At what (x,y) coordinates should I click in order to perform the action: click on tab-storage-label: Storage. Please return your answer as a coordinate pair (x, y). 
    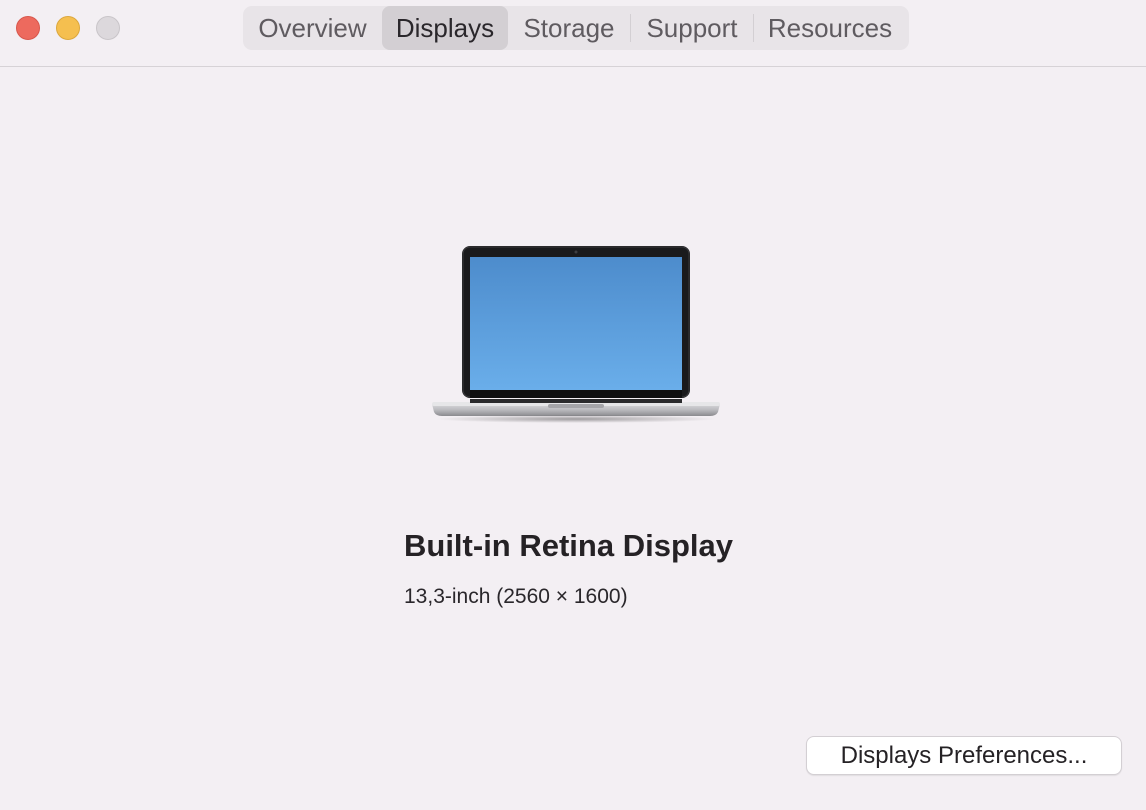
    Looking at the image, I should click on (569, 27).